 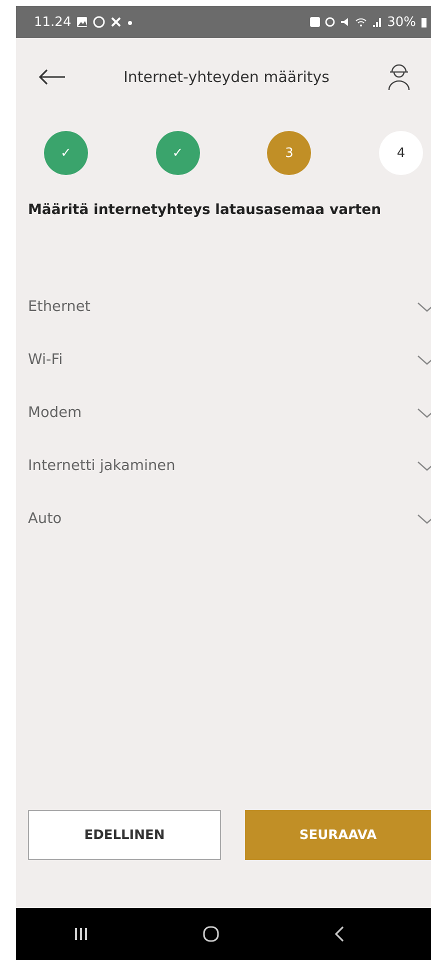 I want to click on battery-percent: 30%, so click(x=401, y=22).